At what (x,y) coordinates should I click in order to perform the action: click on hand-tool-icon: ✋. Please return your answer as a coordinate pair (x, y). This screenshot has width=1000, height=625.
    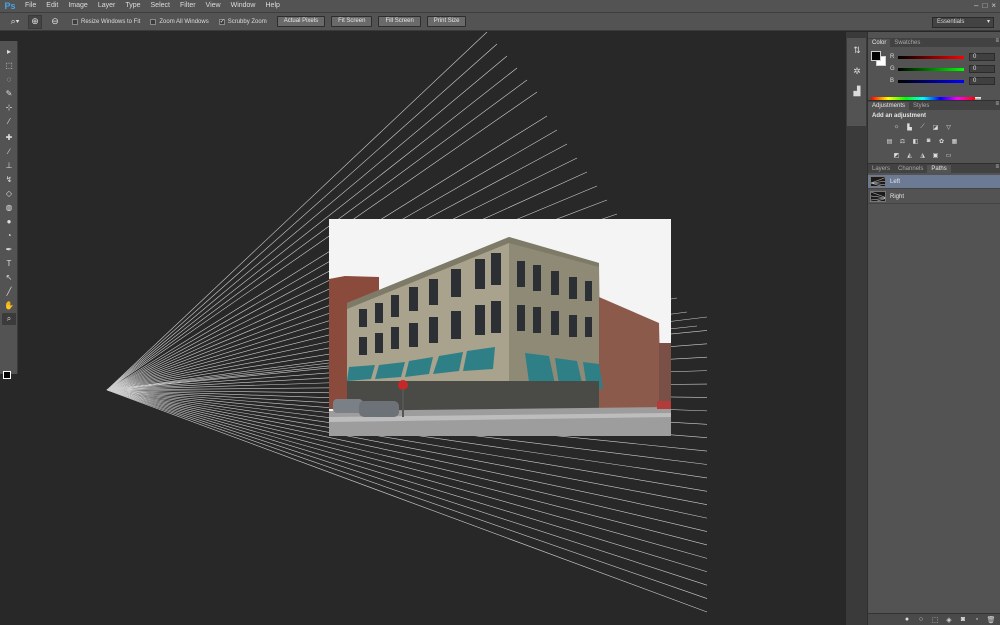
    Looking at the image, I should click on (9, 305).